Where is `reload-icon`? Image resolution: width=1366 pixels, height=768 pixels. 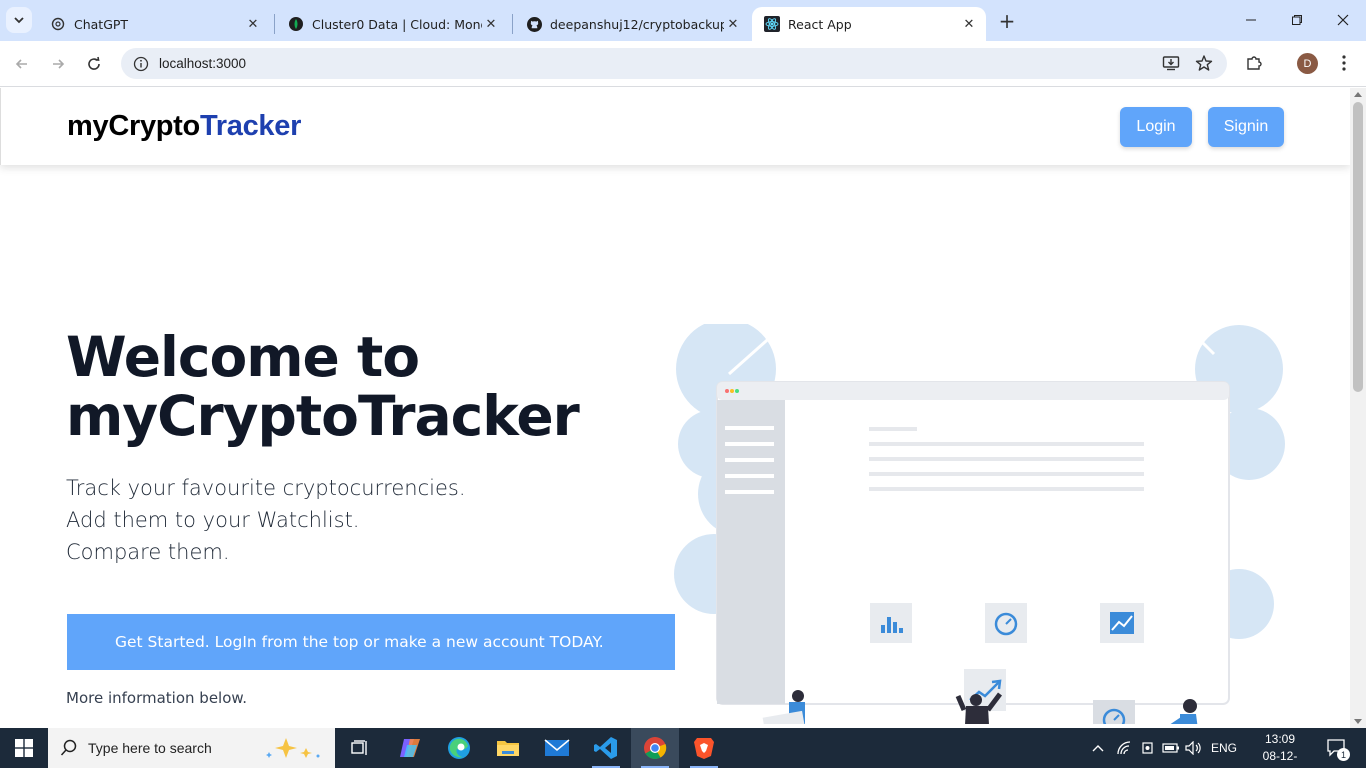 reload-icon is located at coordinates (94, 63).